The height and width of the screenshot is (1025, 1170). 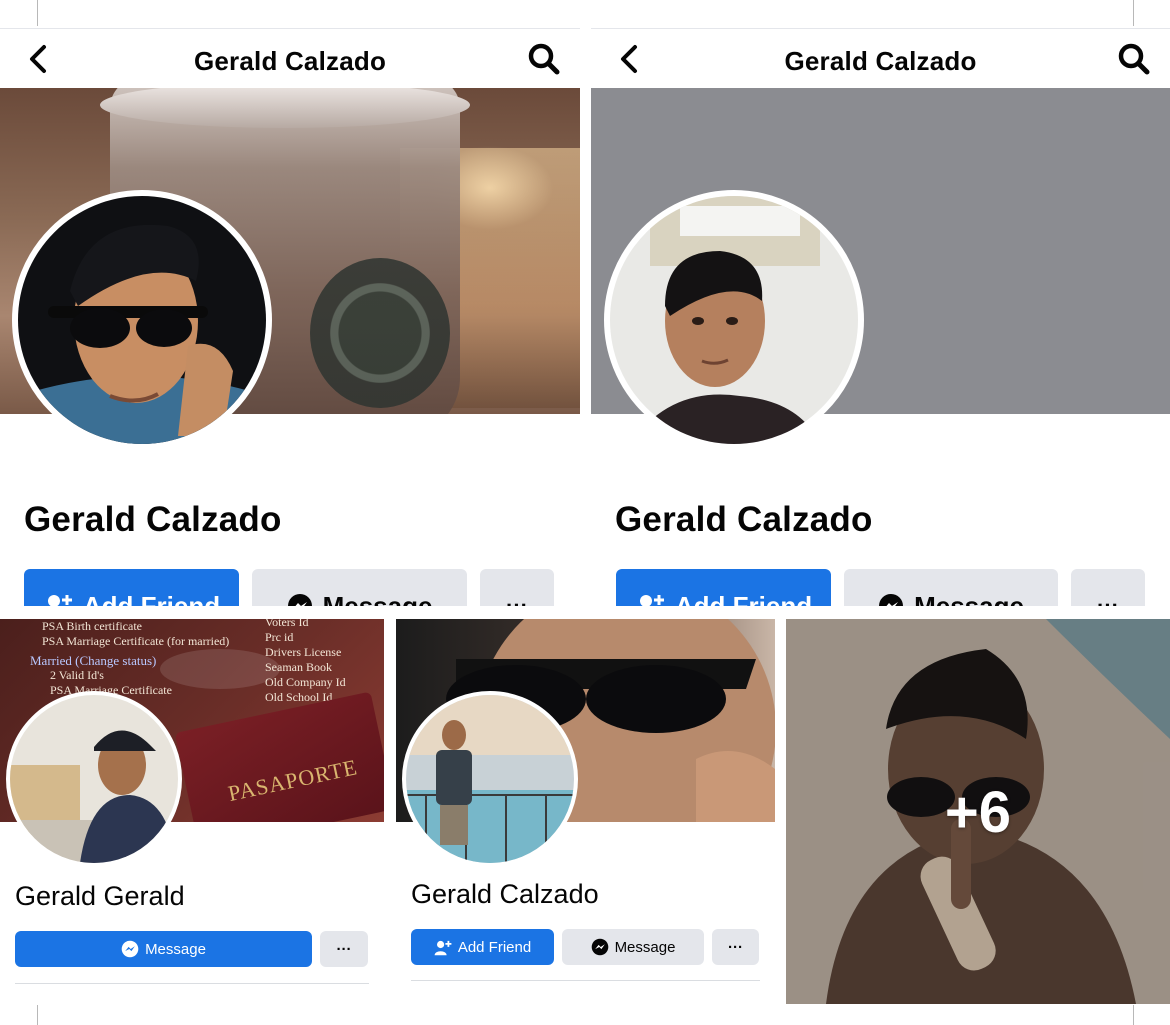 What do you see at coordinates (585, 811) in the screenshot?
I see `profile-card-gerald-calzado: Gerald Calzado Add Friend Message ···` at bounding box center [585, 811].